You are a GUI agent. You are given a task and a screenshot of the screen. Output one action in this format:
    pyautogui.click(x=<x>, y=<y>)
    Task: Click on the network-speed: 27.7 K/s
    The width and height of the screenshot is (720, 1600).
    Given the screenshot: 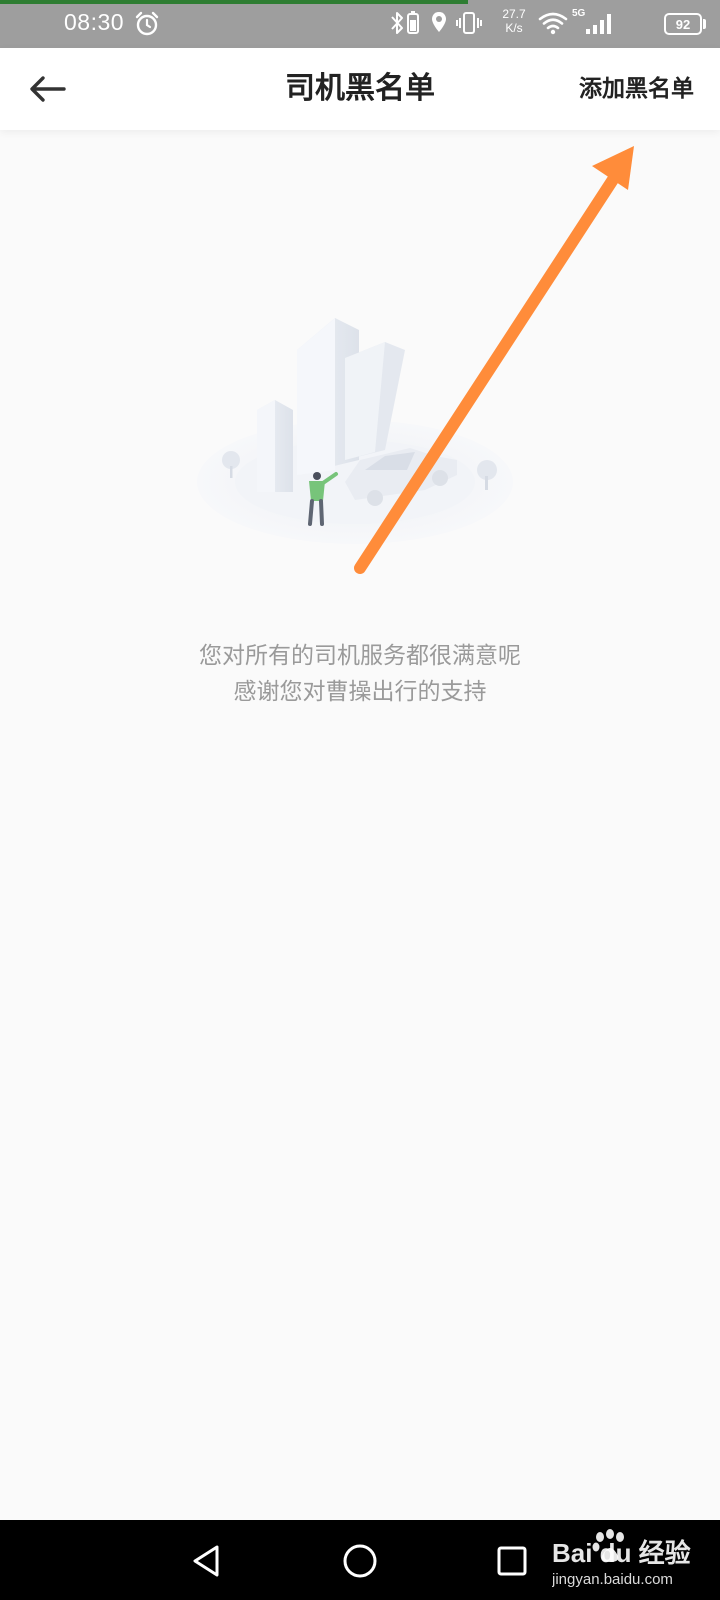 What is the action you would take?
    pyautogui.click(x=514, y=21)
    